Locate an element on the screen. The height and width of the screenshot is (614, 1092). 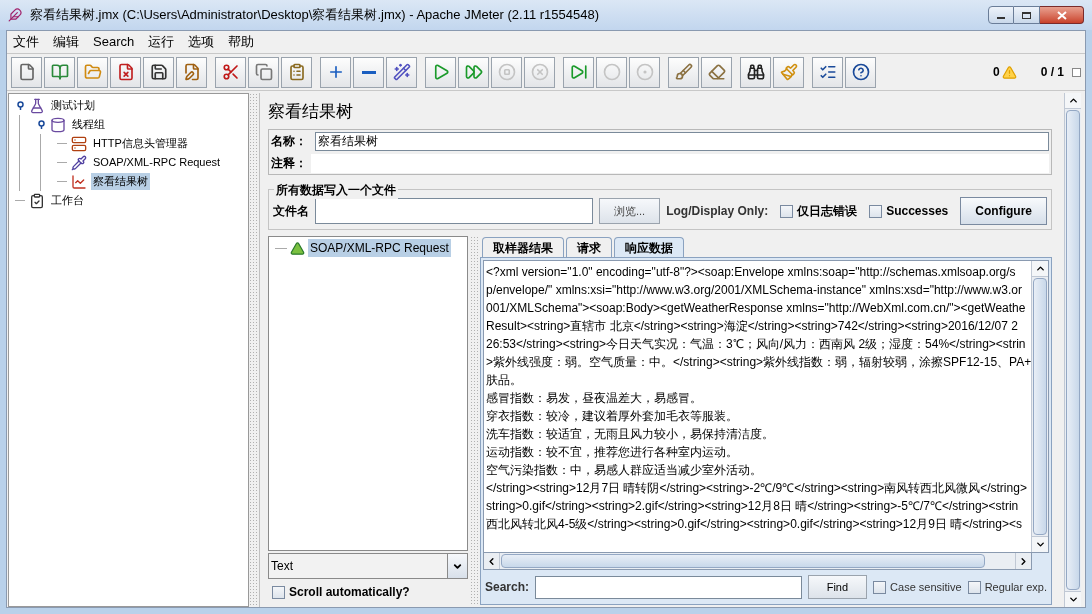
folder-icon is located at coordinates (92, 72).